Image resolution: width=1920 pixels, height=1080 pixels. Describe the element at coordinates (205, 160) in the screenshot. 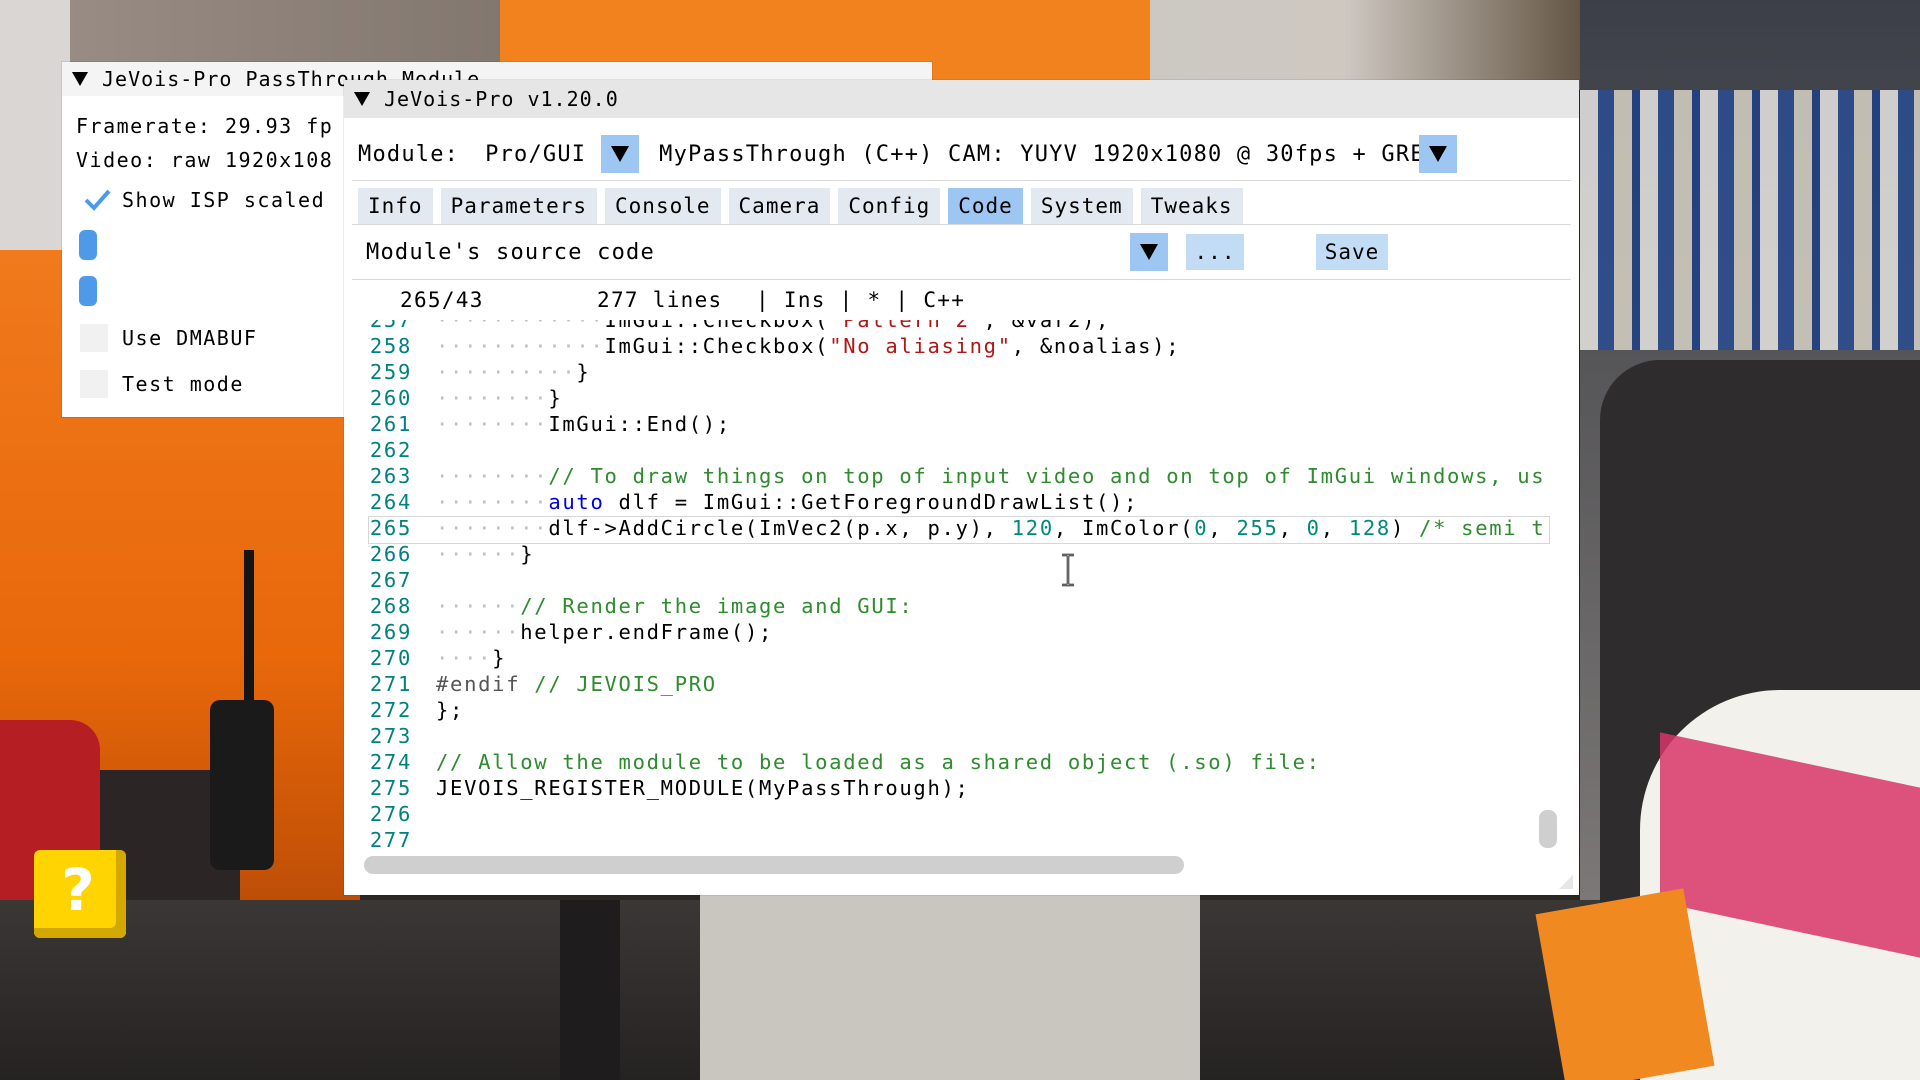

I see `video-info-text: Video: raw 1920x108` at that location.